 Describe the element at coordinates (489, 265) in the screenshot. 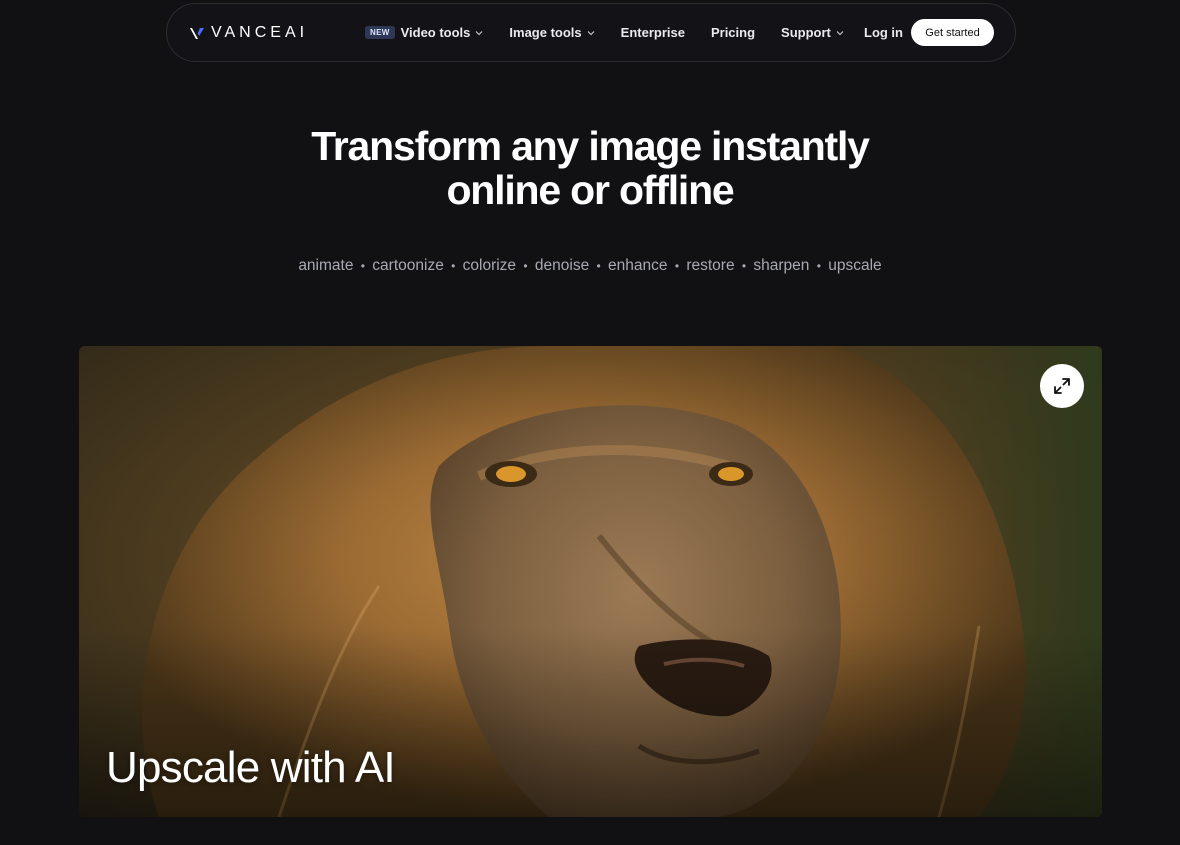

I see `feature-item: colorize` at that location.